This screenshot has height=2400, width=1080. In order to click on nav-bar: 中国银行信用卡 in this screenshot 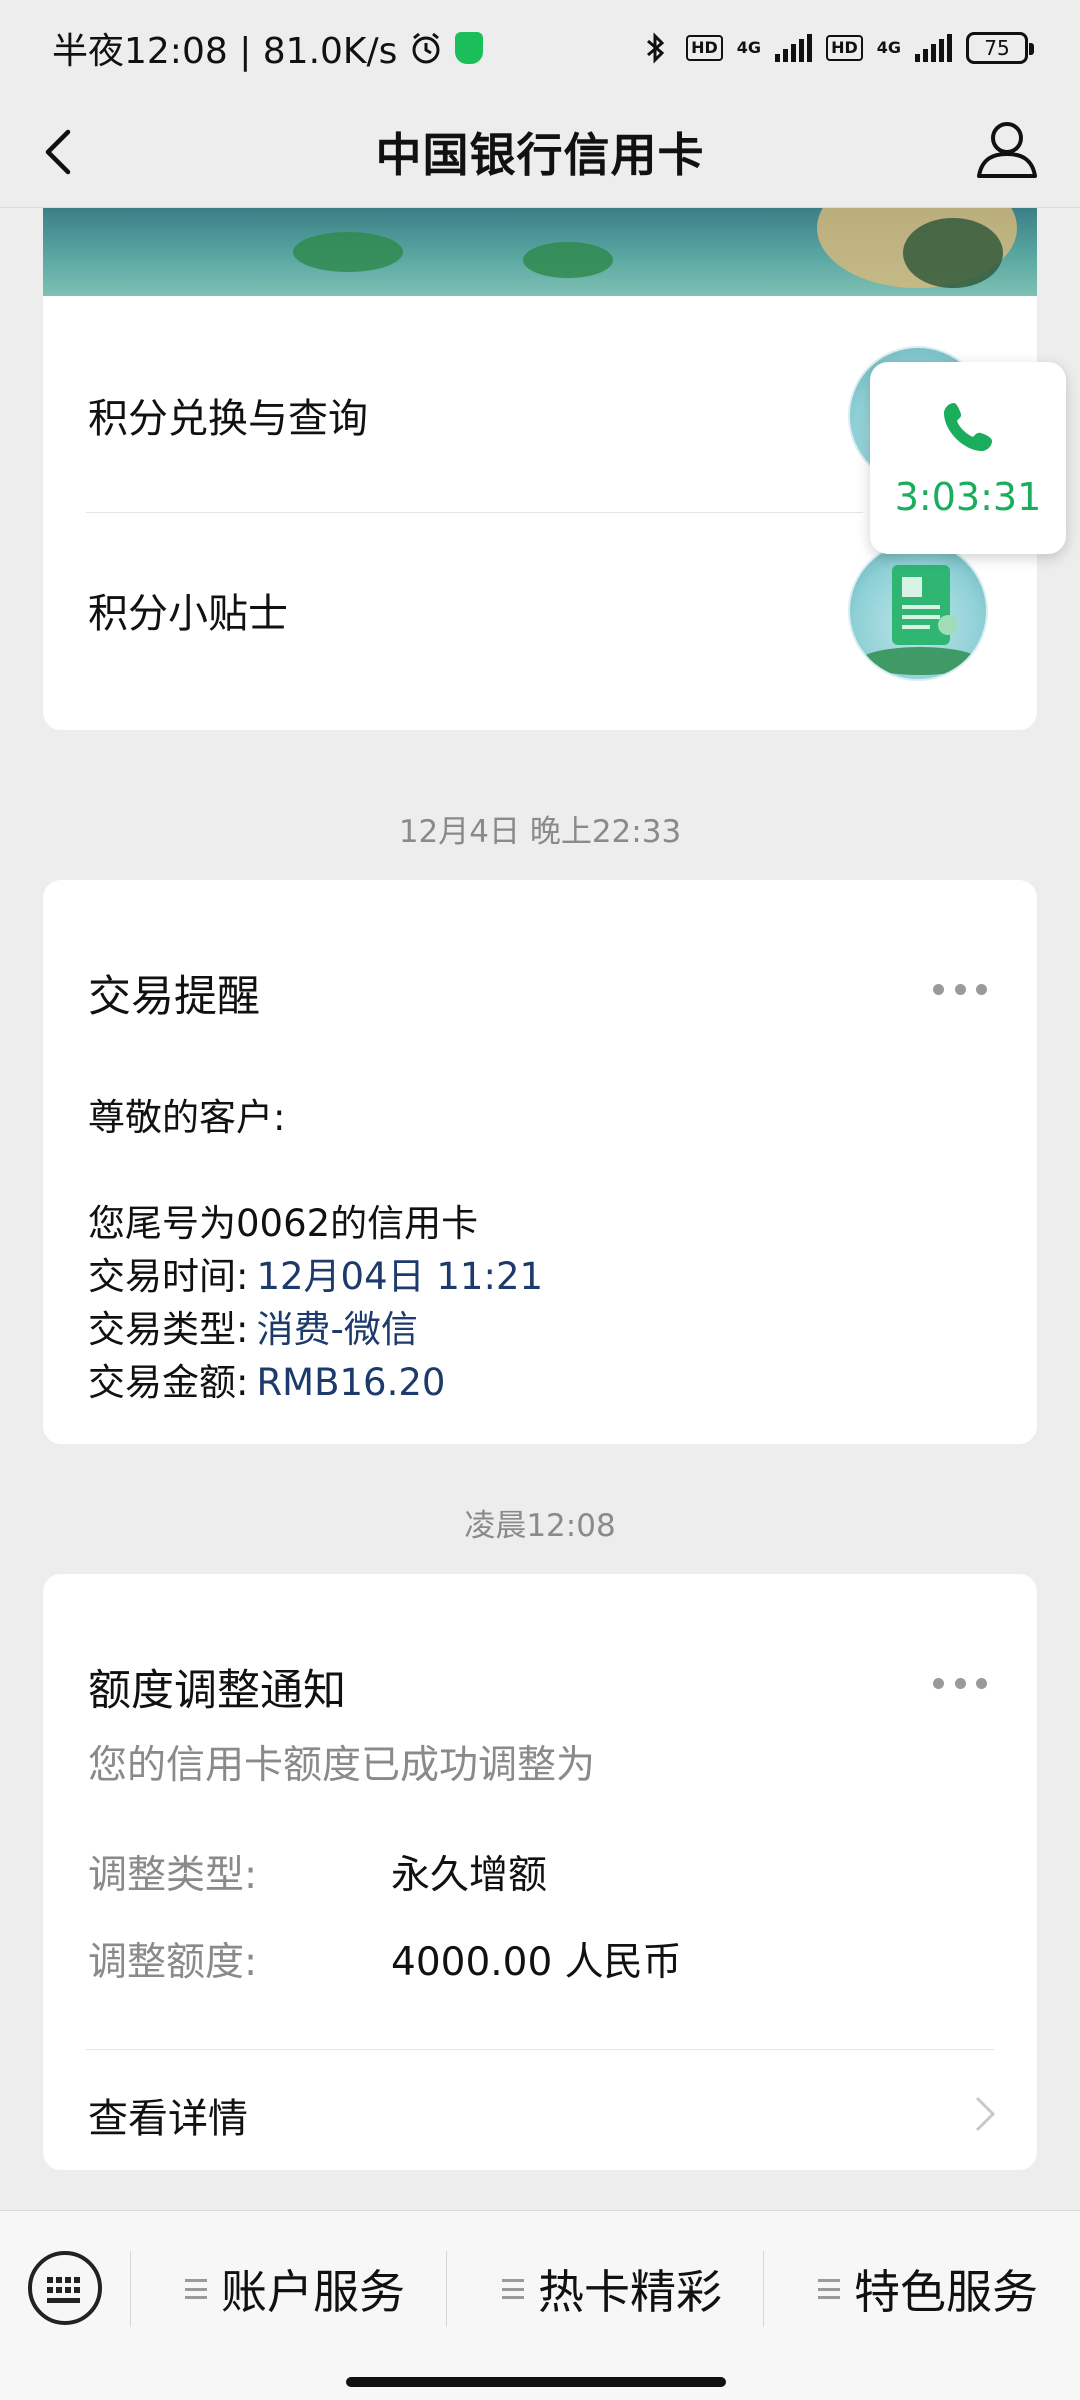, I will do `click(540, 152)`.